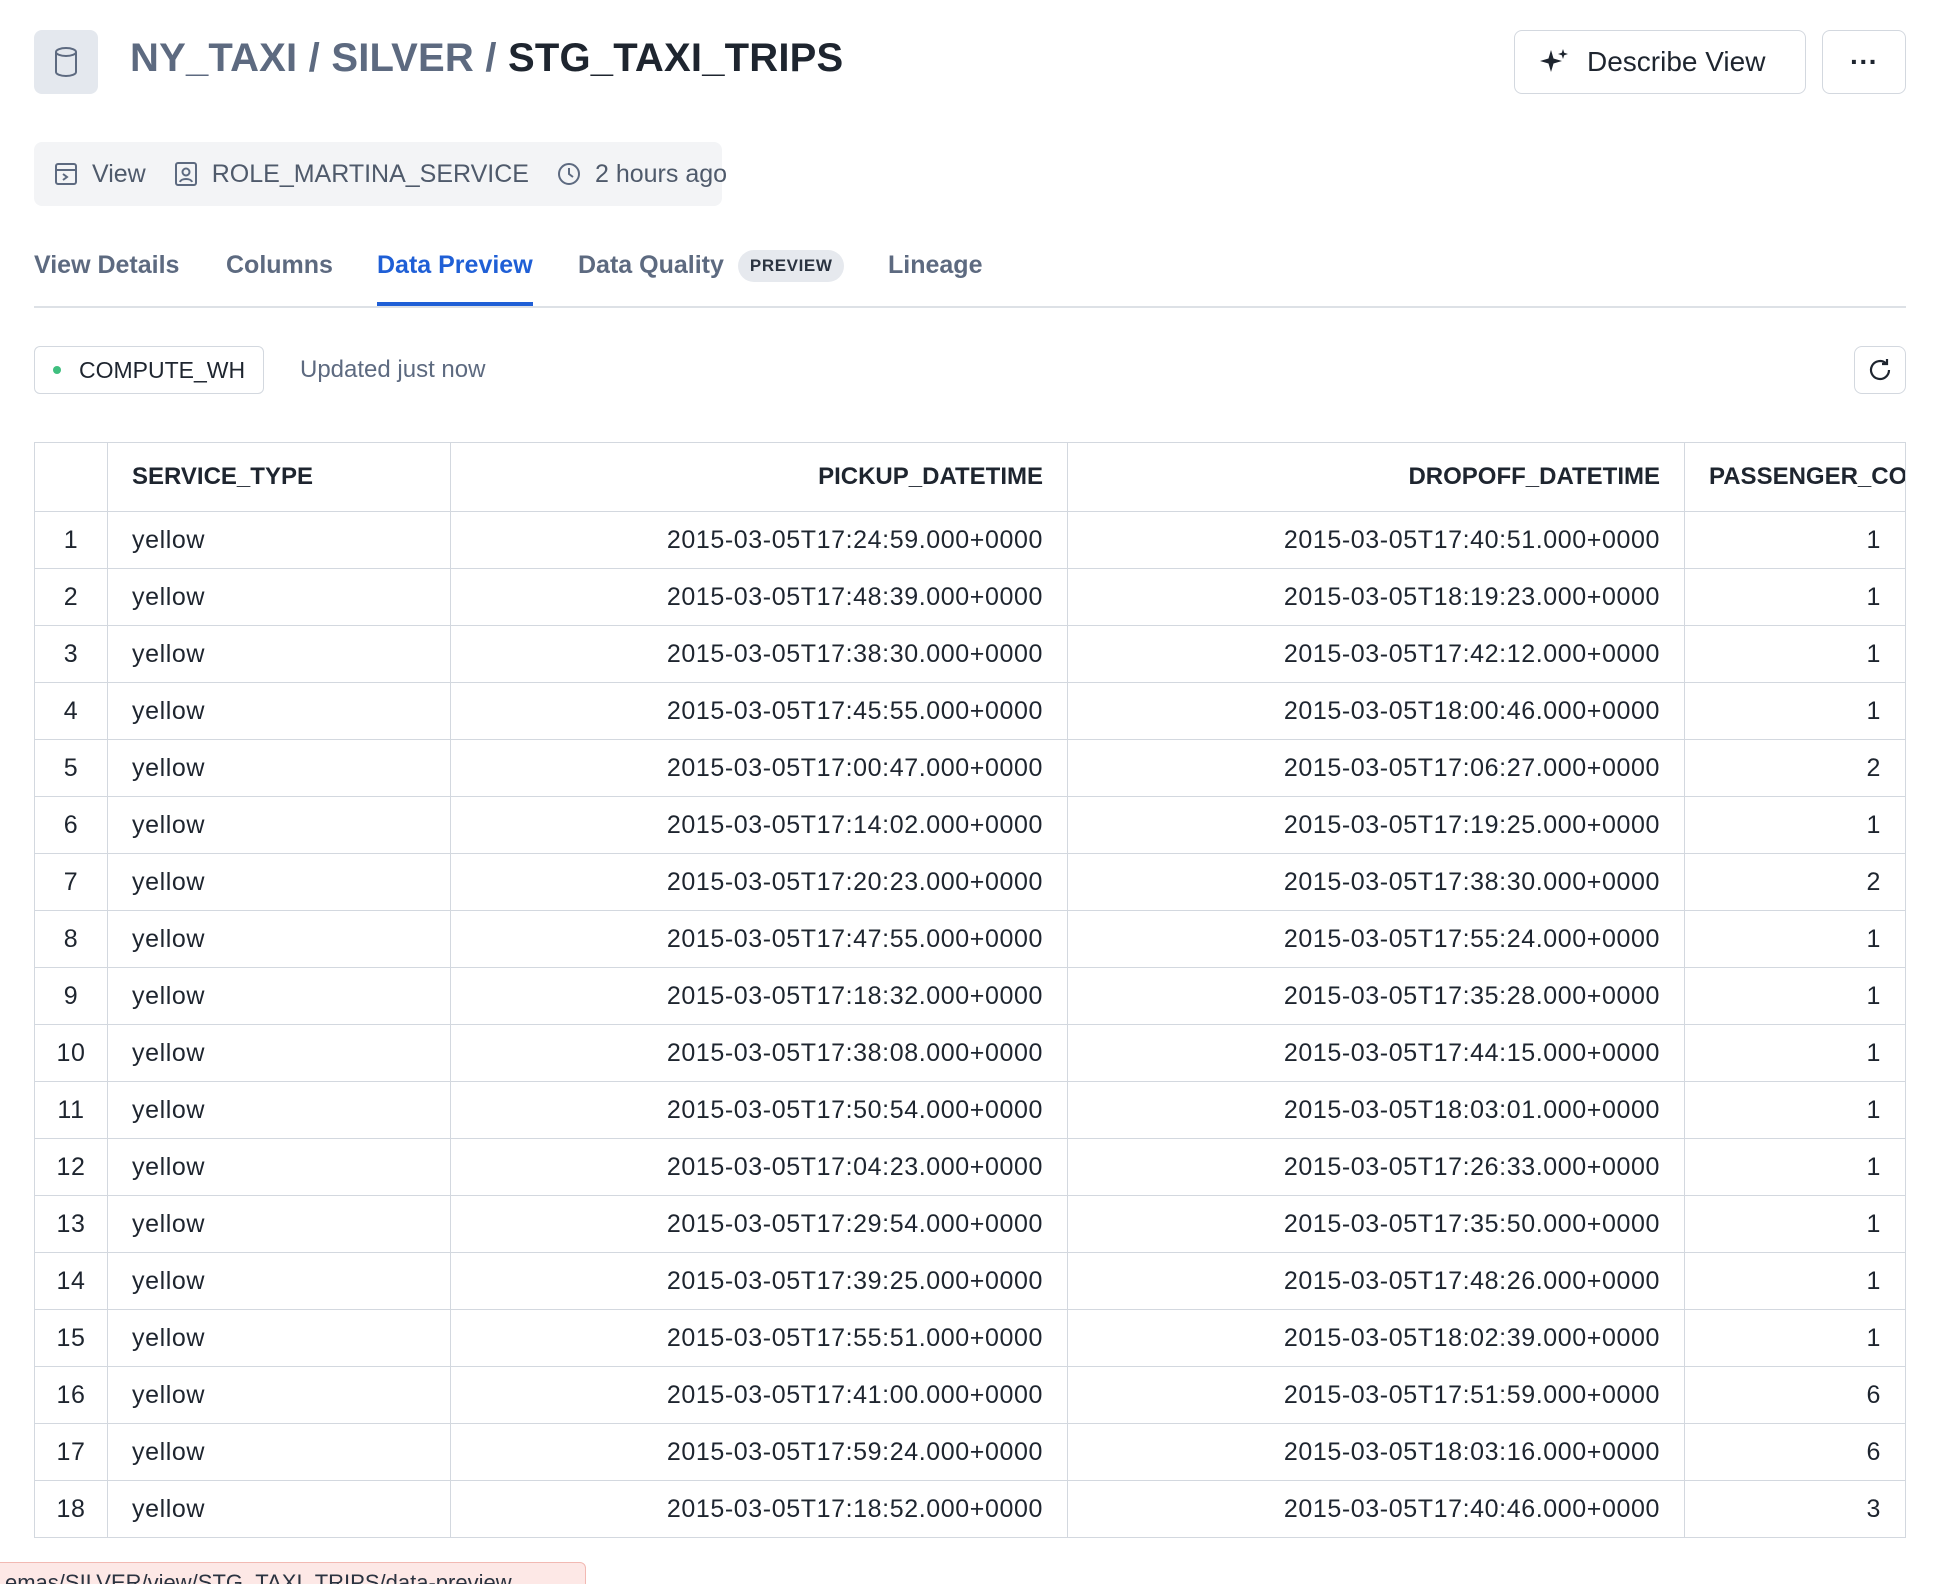 This screenshot has width=1952, height=1584. What do you see at coordinates (71, 882) in the screenshot?
I see `row-index: 7` at bounding box center [71, 882].